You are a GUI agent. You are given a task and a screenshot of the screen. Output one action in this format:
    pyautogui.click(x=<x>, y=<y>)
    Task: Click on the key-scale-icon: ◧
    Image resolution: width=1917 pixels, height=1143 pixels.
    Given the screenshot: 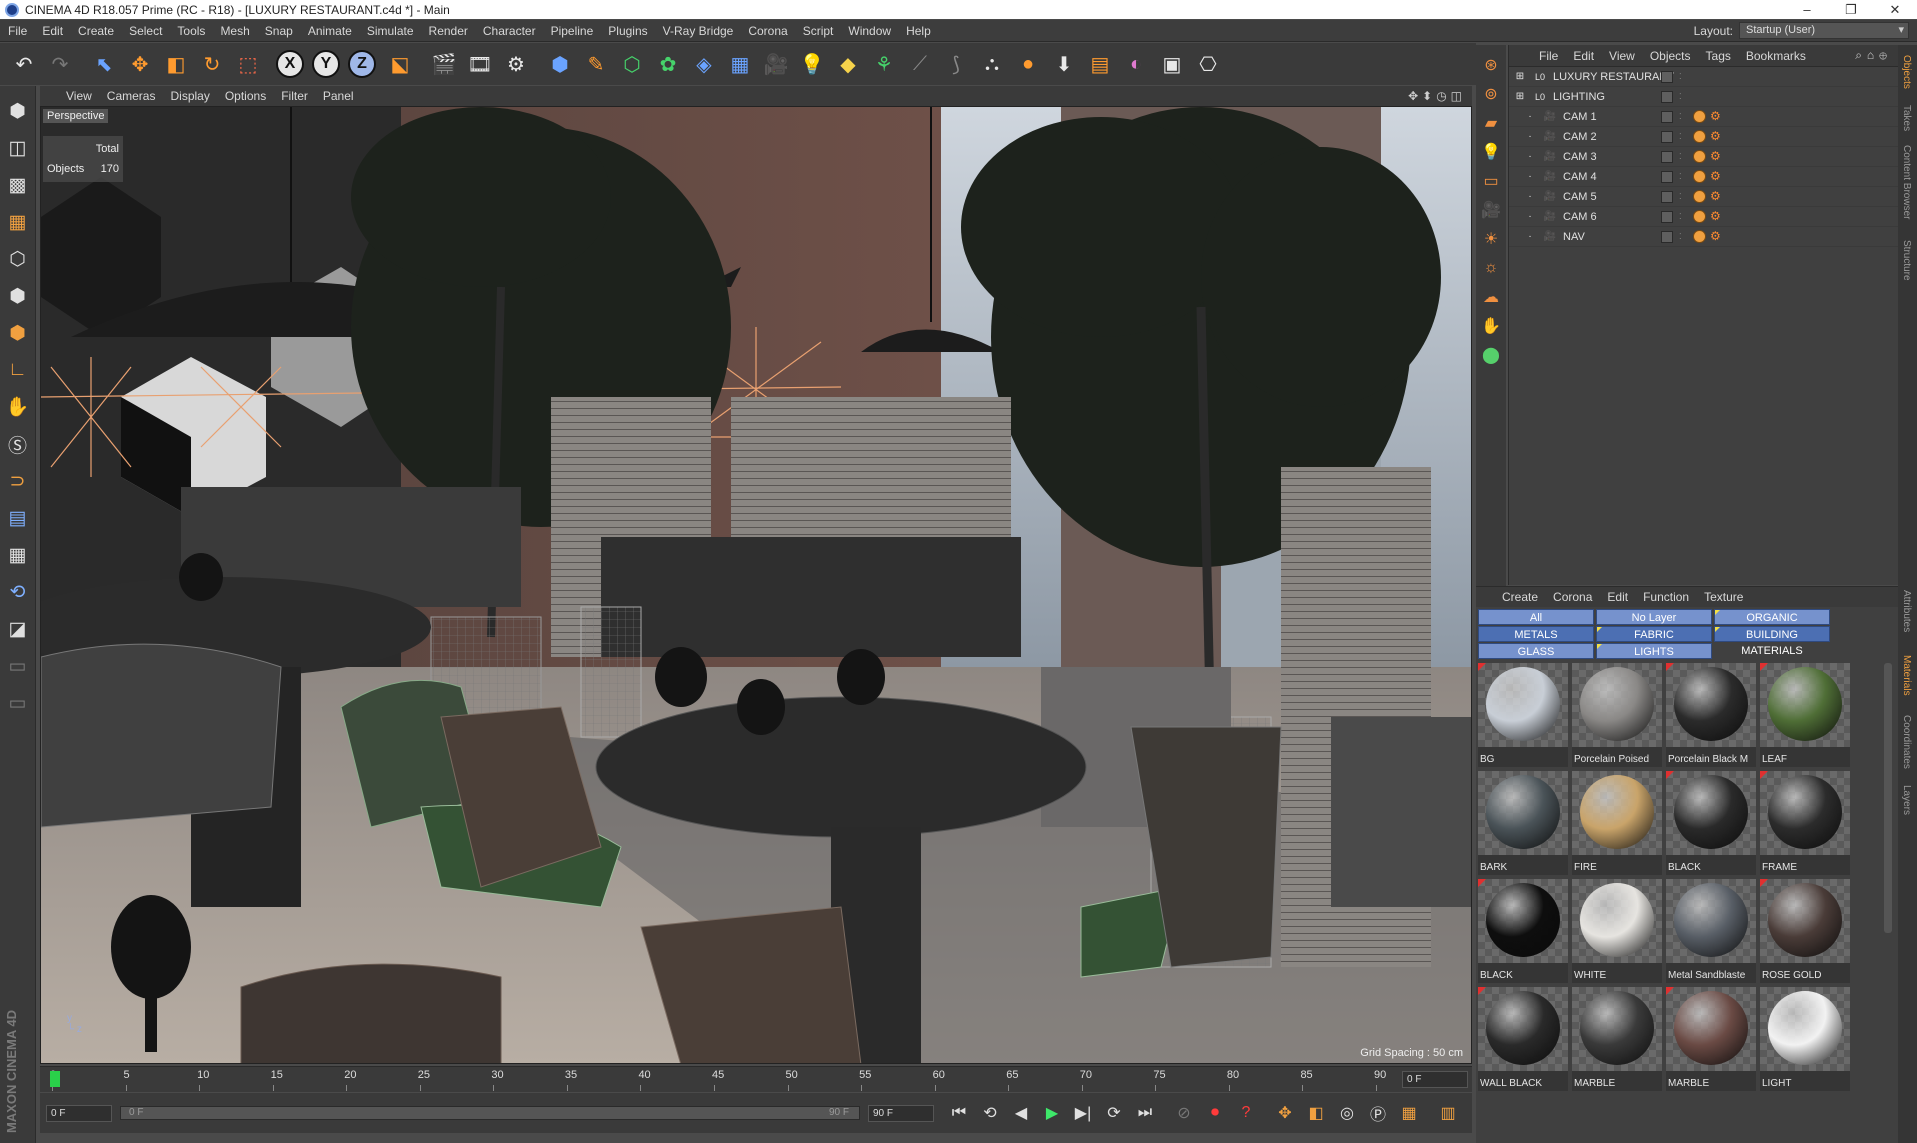 What is the action you would take?
    pyautogui.click(x=1316, y=1113)
    